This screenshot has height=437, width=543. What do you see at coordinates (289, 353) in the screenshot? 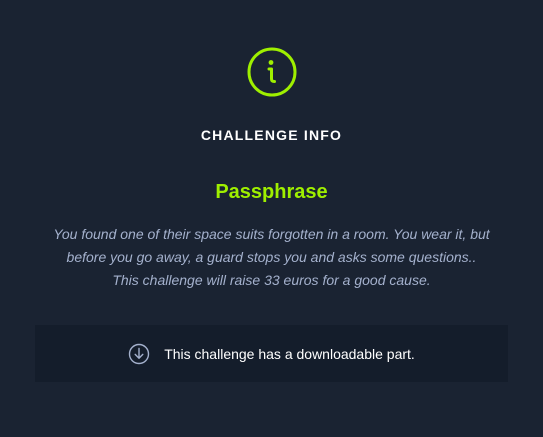
I see `download-text: This challenge has a downloadable part.` at bounding box center [289, 353].